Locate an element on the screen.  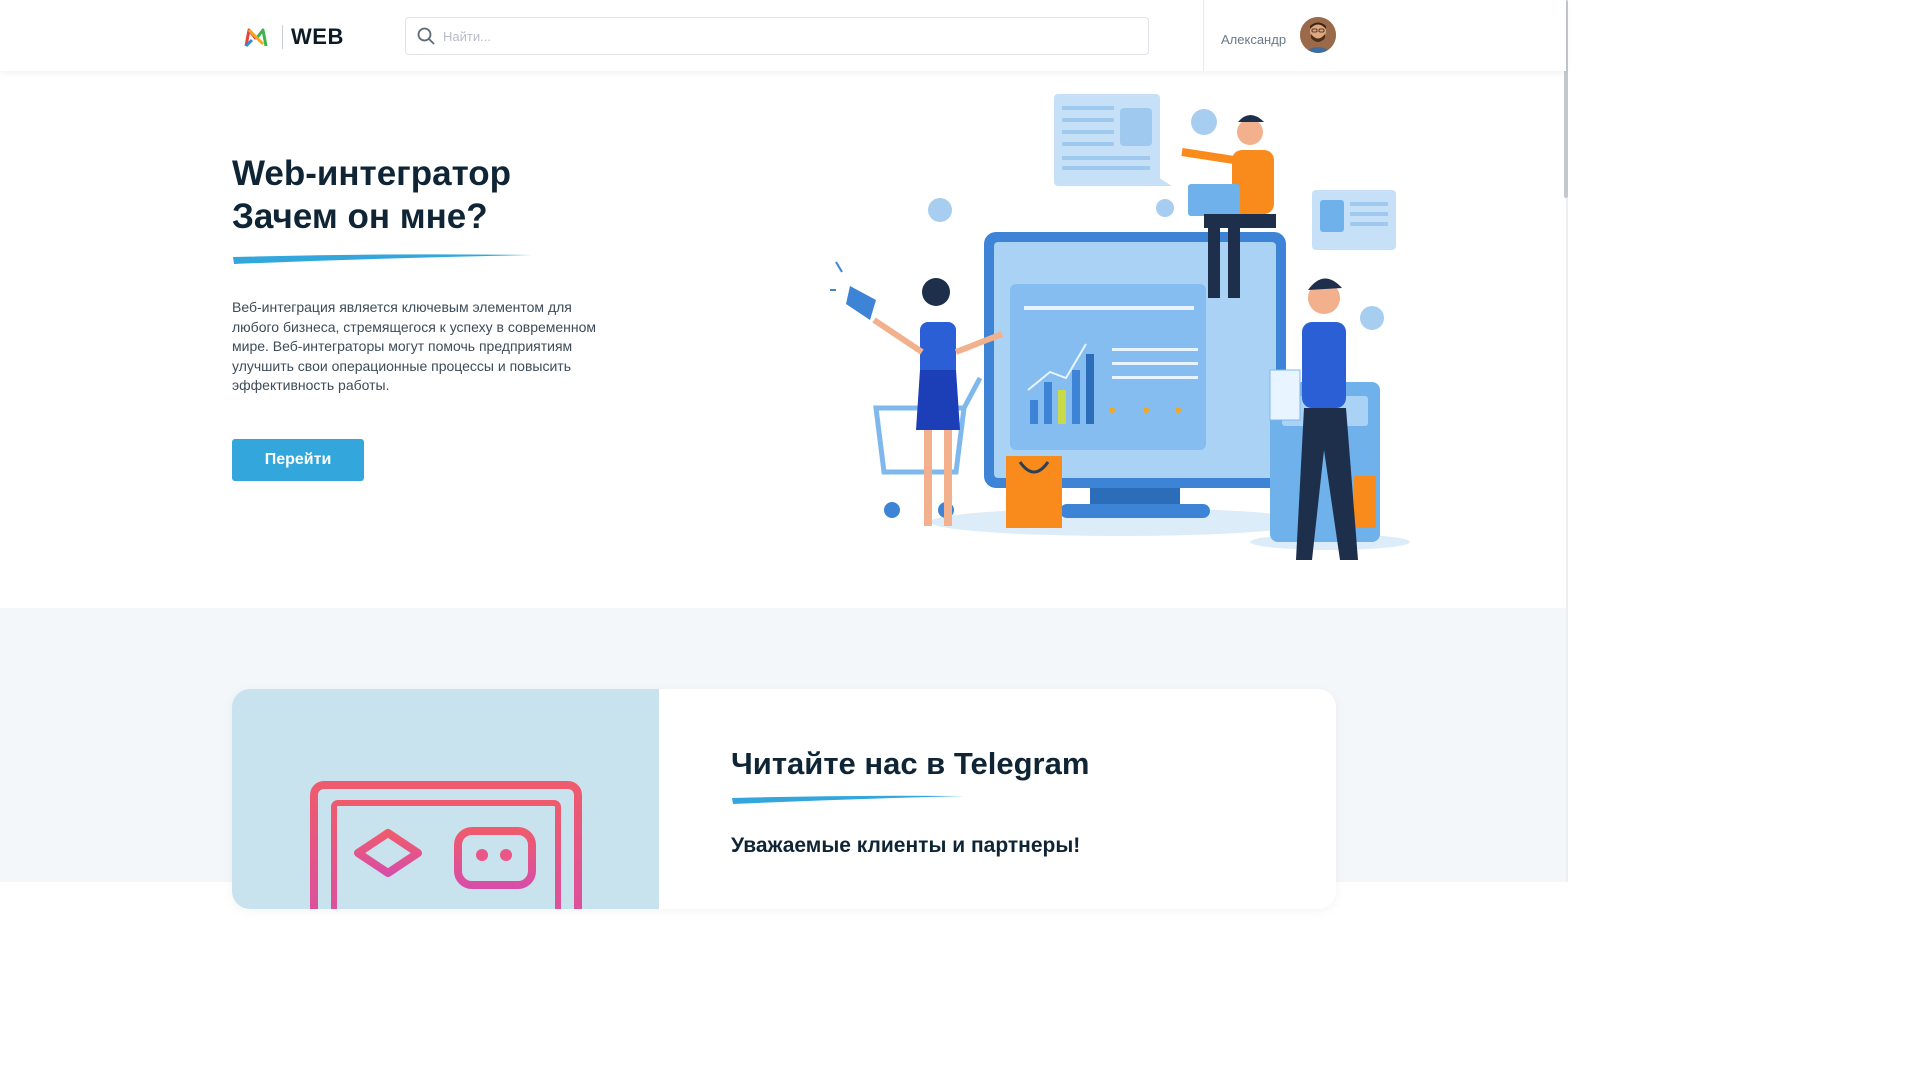
search-box is located at coordinates (777, 36).